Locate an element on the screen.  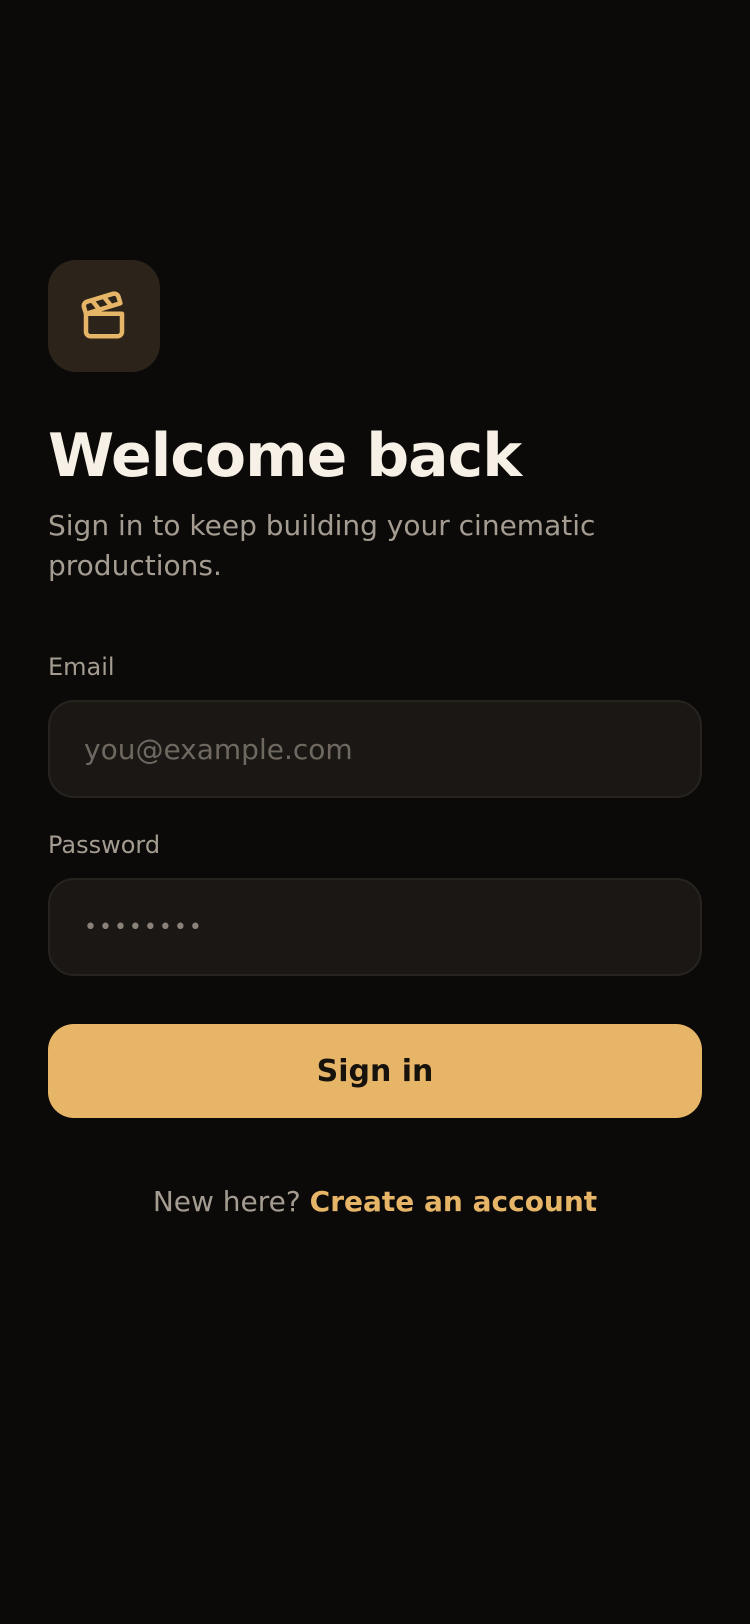
email-field is located at coordinates (375, 749).